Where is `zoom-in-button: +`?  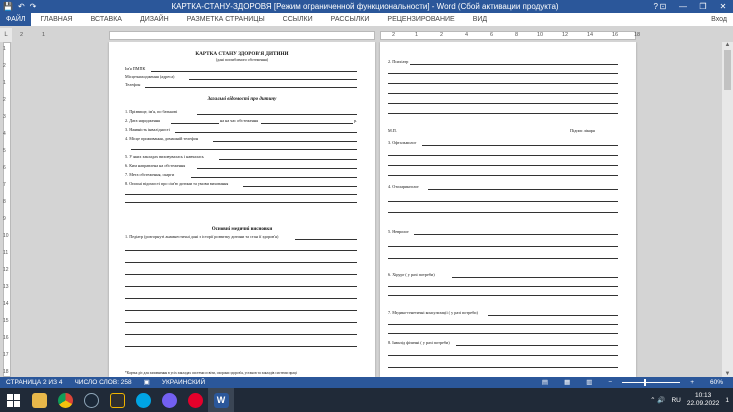
zoom-in-button: + is located at coordinates (692, 382).